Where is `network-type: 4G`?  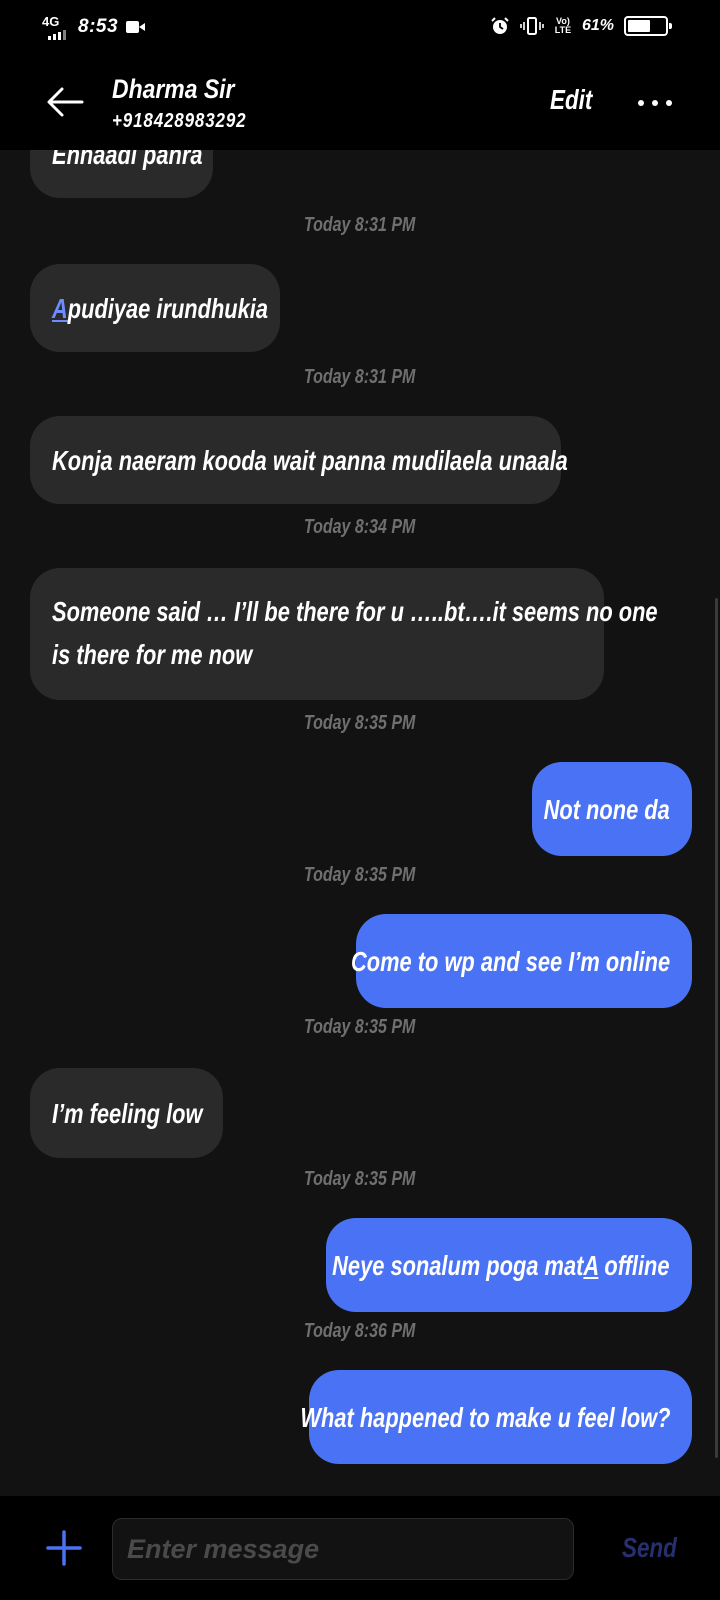 network-type: 4G is located at coordinates (51, 21).